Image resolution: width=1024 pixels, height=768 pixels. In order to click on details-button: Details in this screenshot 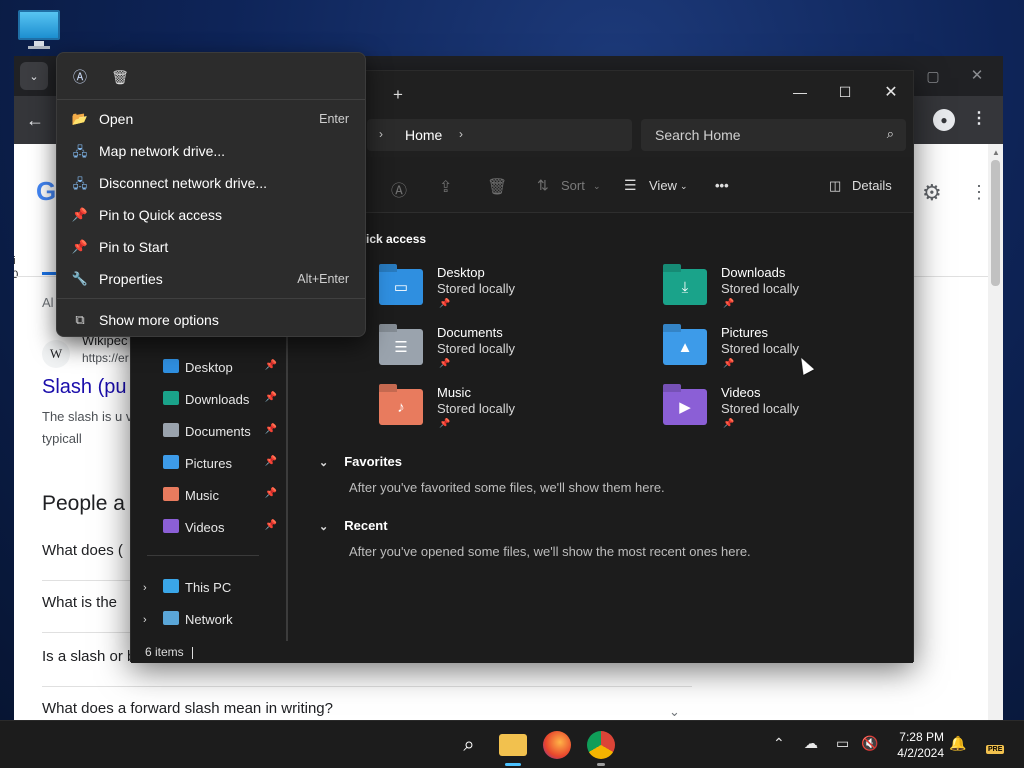, I will do `click(872, 185)`.